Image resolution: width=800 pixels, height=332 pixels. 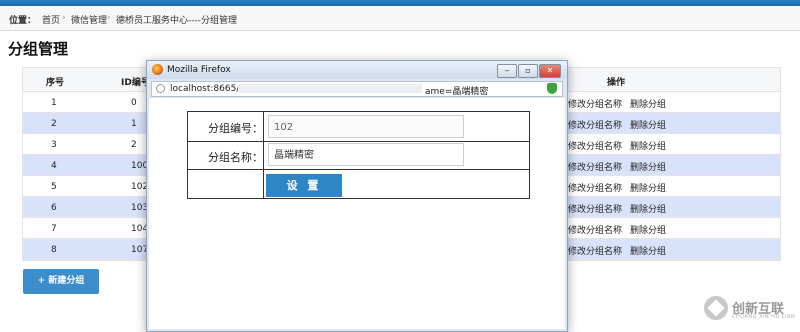 What do you see at coordinates (134, 124) in the screenshot?
I see `row-id: 1` at bounding box center [134, 124].